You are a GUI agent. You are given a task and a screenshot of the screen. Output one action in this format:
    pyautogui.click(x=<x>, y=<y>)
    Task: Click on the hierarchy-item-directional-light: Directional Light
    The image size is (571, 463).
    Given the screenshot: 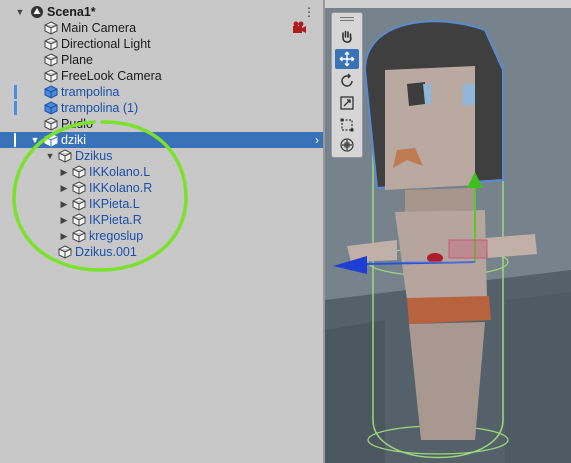 What is the action you would take?
    pyautogui.click(x=161, y=44)
    